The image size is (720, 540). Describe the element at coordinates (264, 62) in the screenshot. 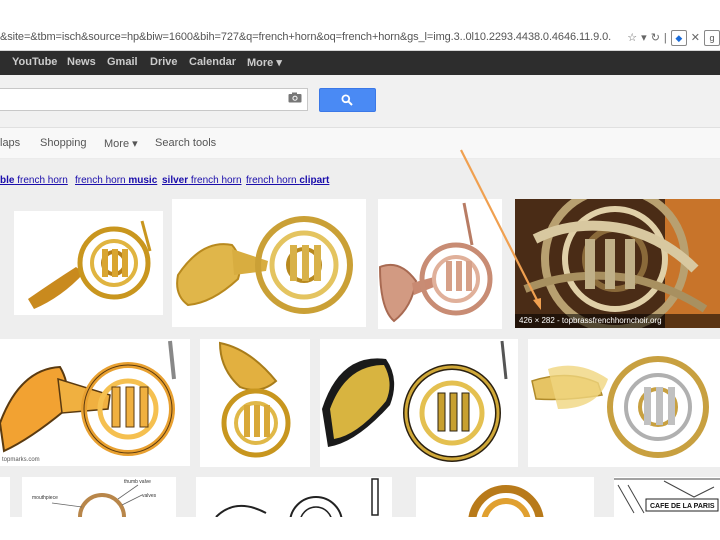

I see `gbar-item-more: More ▾` at that location.